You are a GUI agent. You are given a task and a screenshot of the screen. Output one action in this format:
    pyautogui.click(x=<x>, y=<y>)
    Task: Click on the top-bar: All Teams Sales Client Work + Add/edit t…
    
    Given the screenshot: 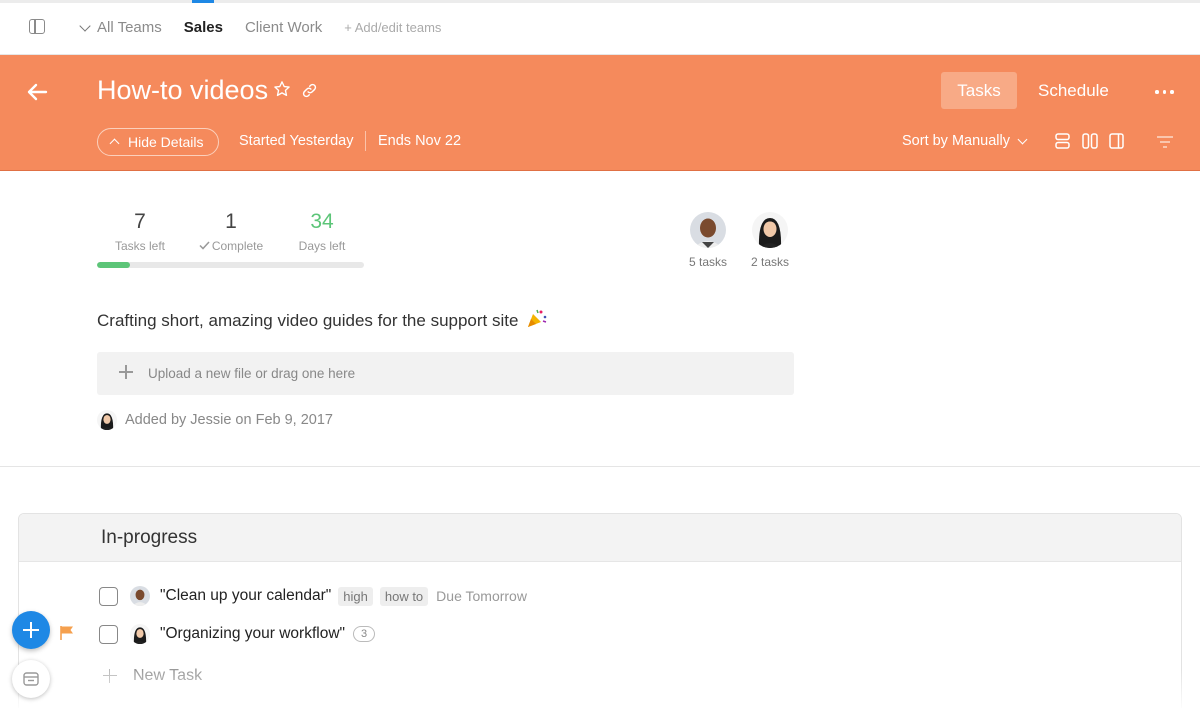 What is the action you would take?
    pyautogui.click(x=600, y=27)
    